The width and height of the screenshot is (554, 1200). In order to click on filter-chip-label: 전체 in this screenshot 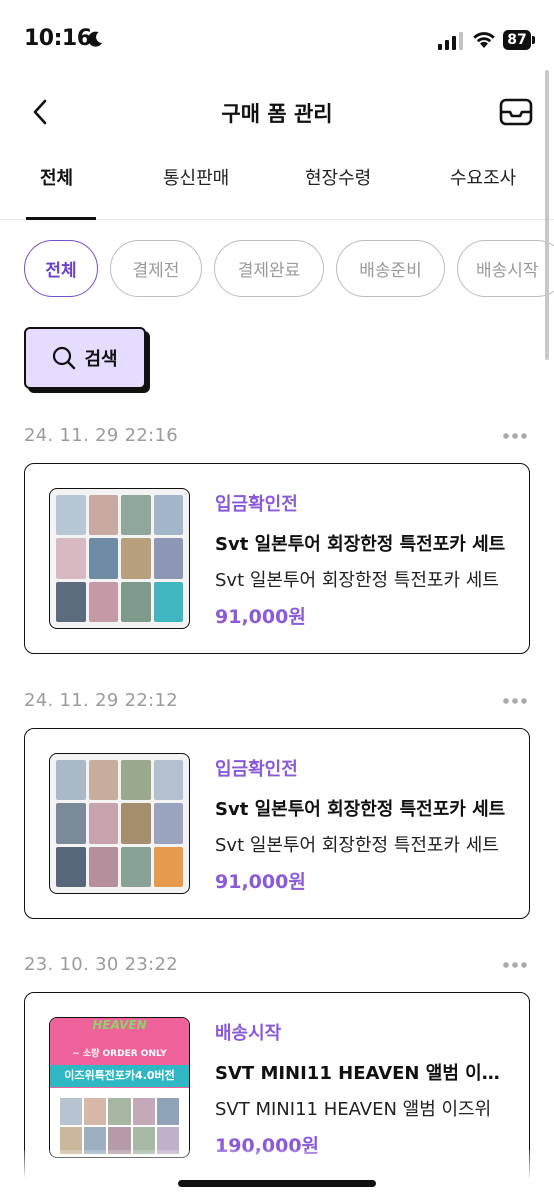, I will do `click(61, 271)`.